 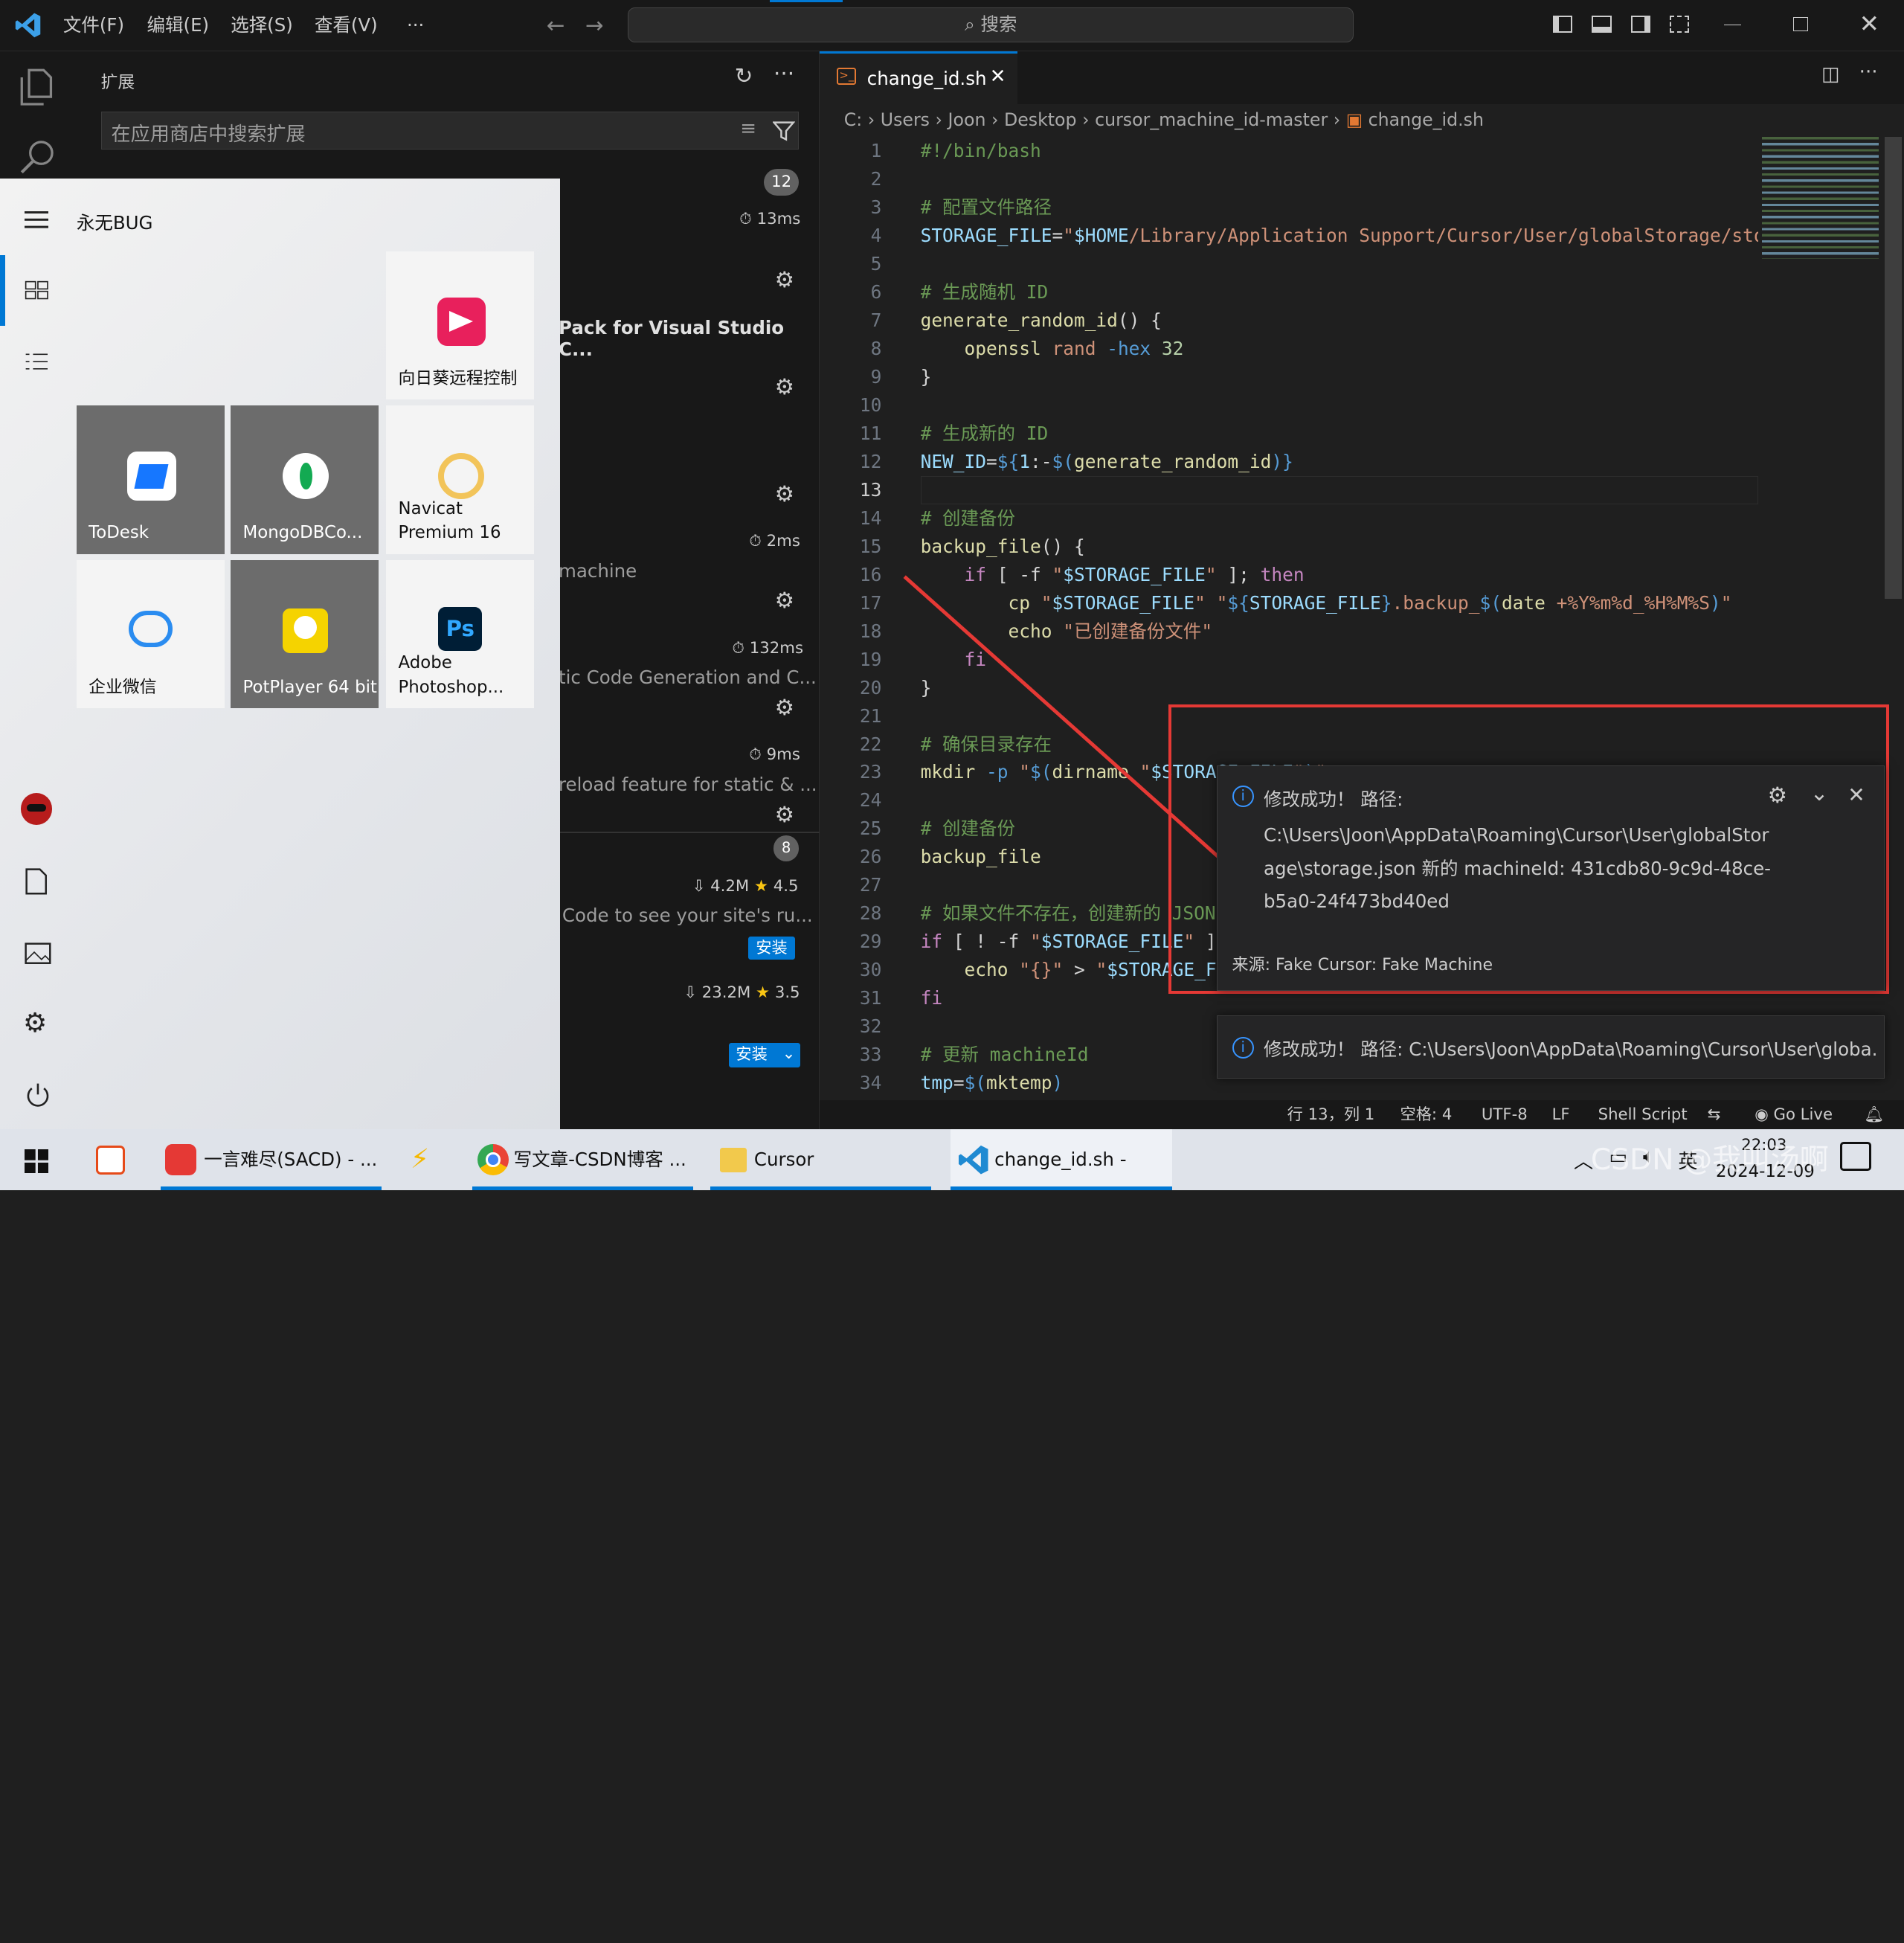 What do you see at coordinates (37, 361) in the screenshot?
I see `app-list-icon` at bounding box center [37, 361].